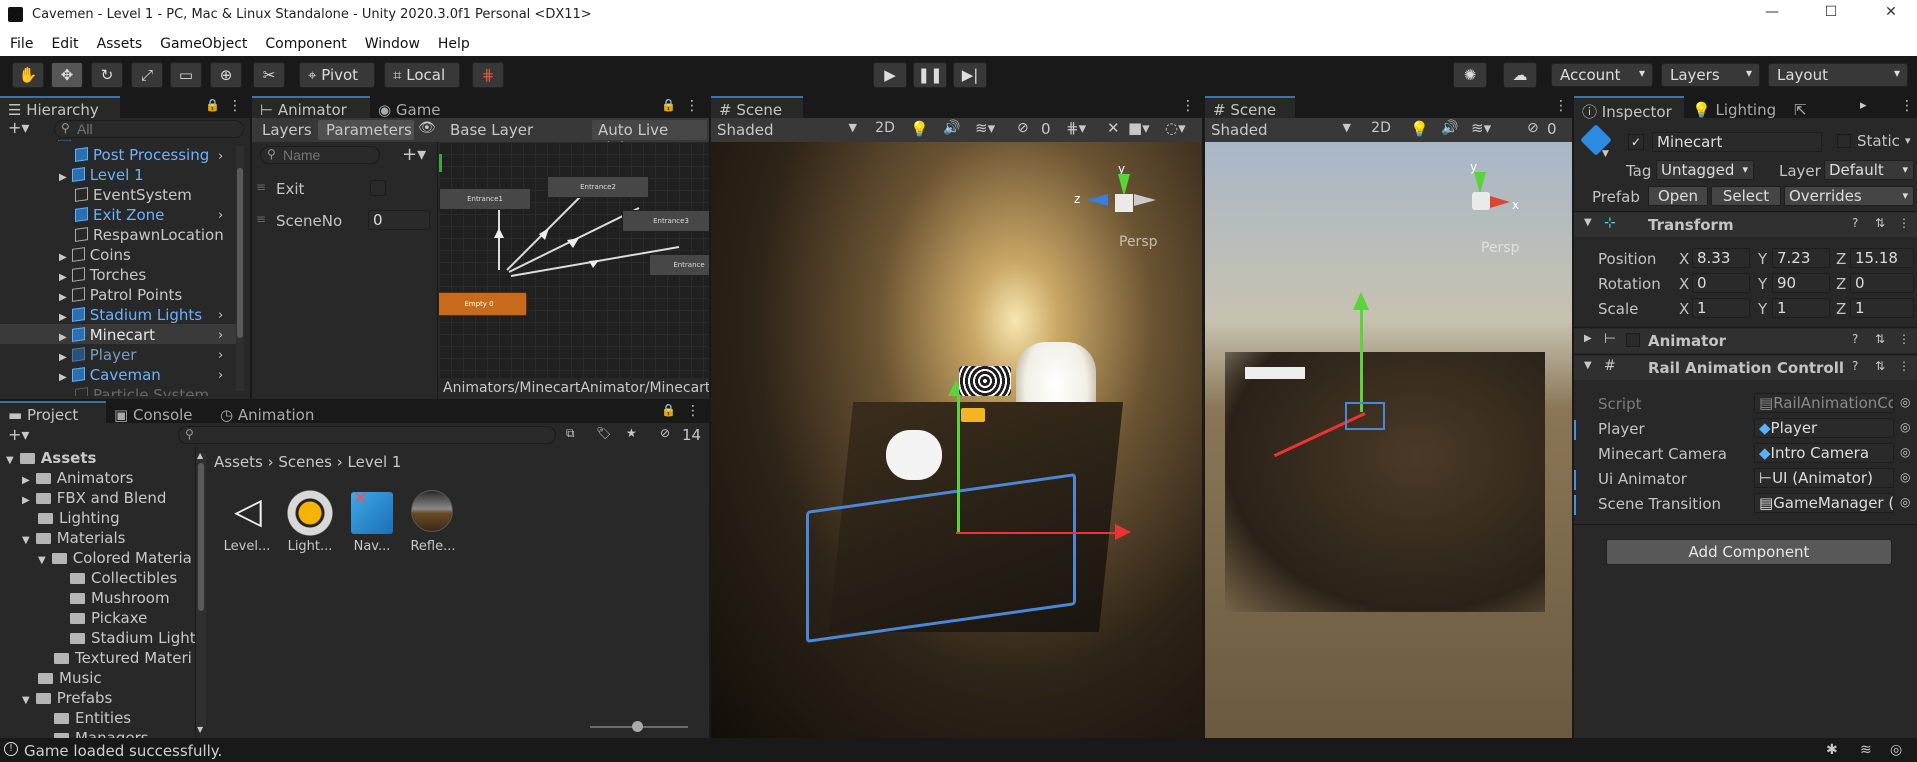 Image resolution: width=1917 pixels, height=762 pixels. I want to click on state-node-entrance3: Entrance3, so click(665, 221).